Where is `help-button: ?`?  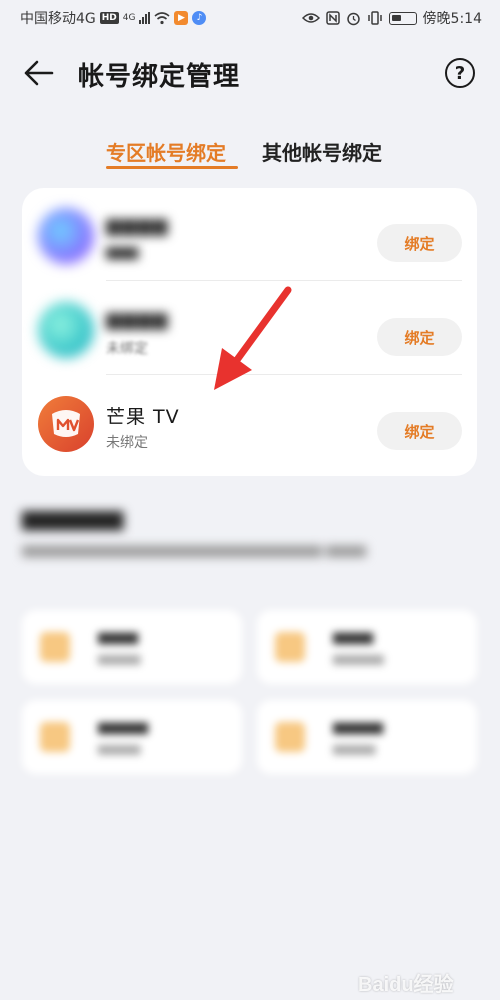 help-button: ? is located at coordinates (460, 73).